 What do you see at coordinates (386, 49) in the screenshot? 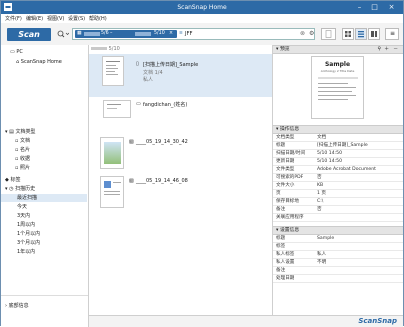
I see `add-icon: ＋` at bounding box center [386, 49].